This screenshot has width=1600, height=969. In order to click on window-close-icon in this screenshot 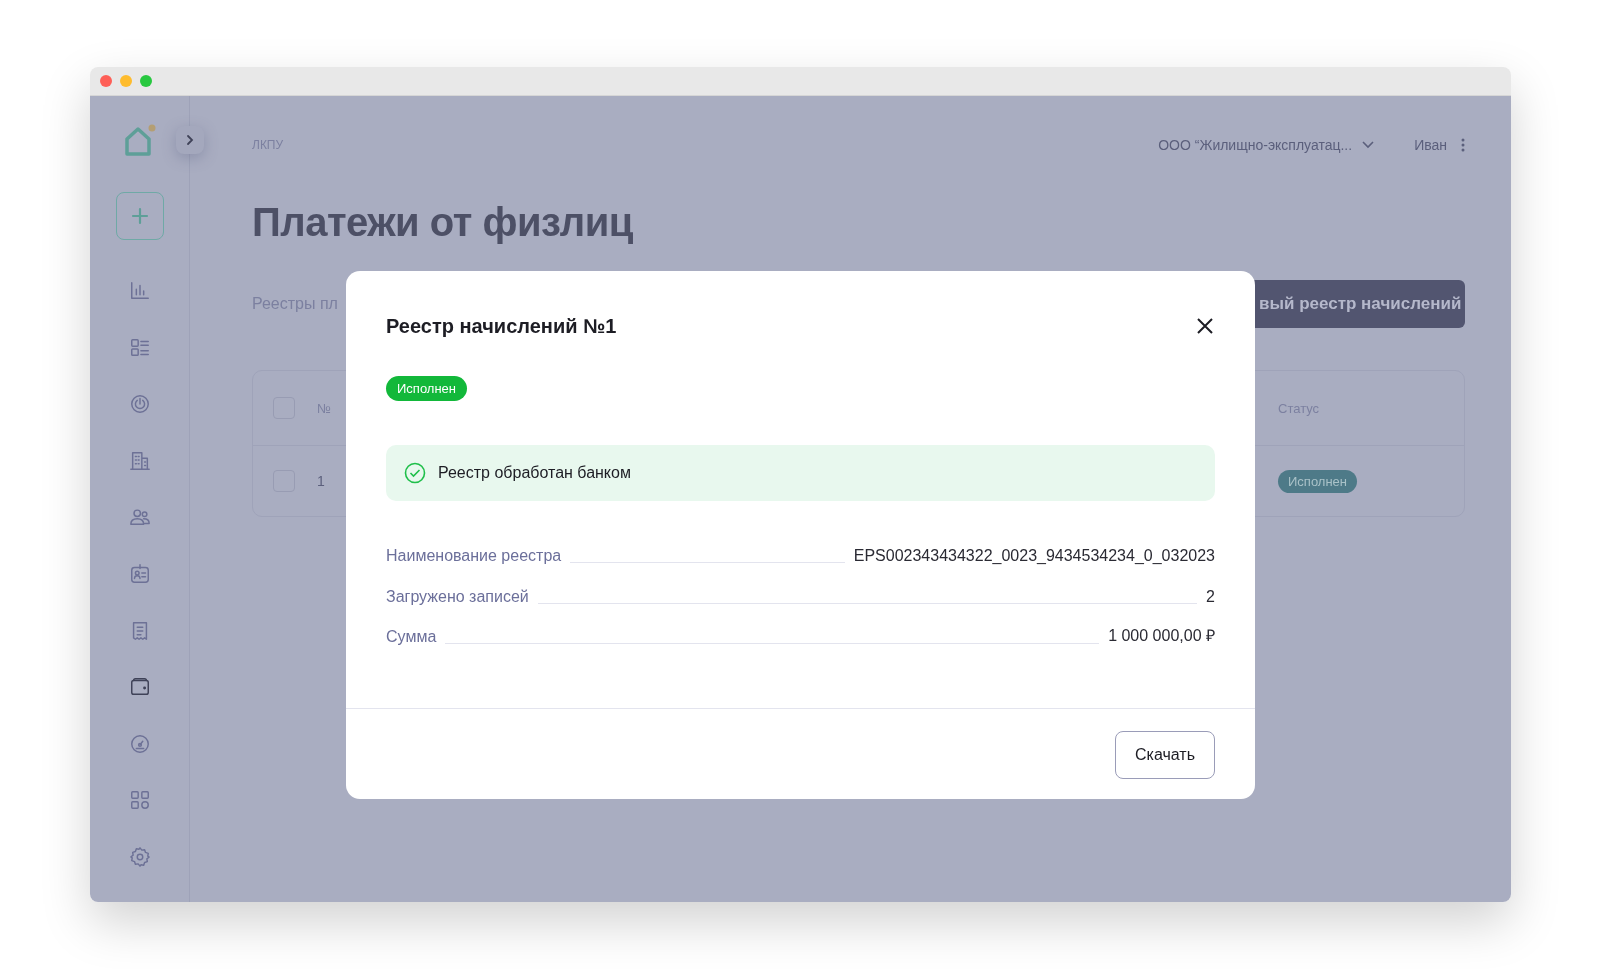, I will do `click(106, 81)`.